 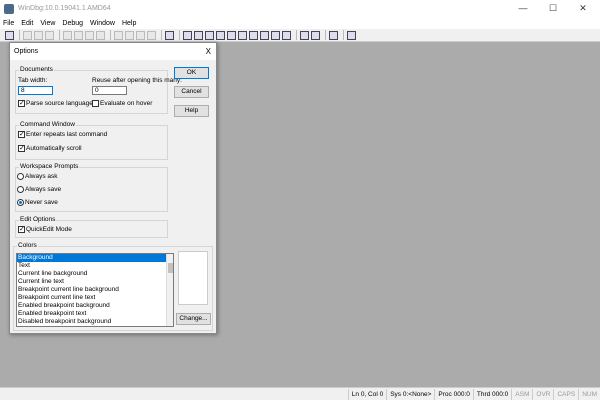 What do you see at coordinates (129, 35) in the screenshot?
I see `step-over-icon` at bounding box center [129, 35].